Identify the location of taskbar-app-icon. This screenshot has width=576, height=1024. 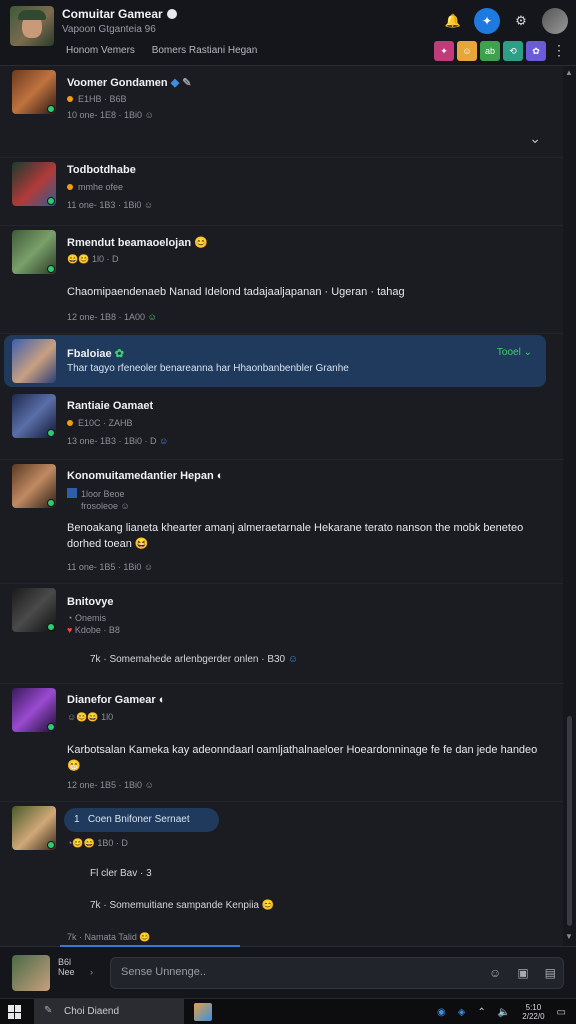
(203, 1012).